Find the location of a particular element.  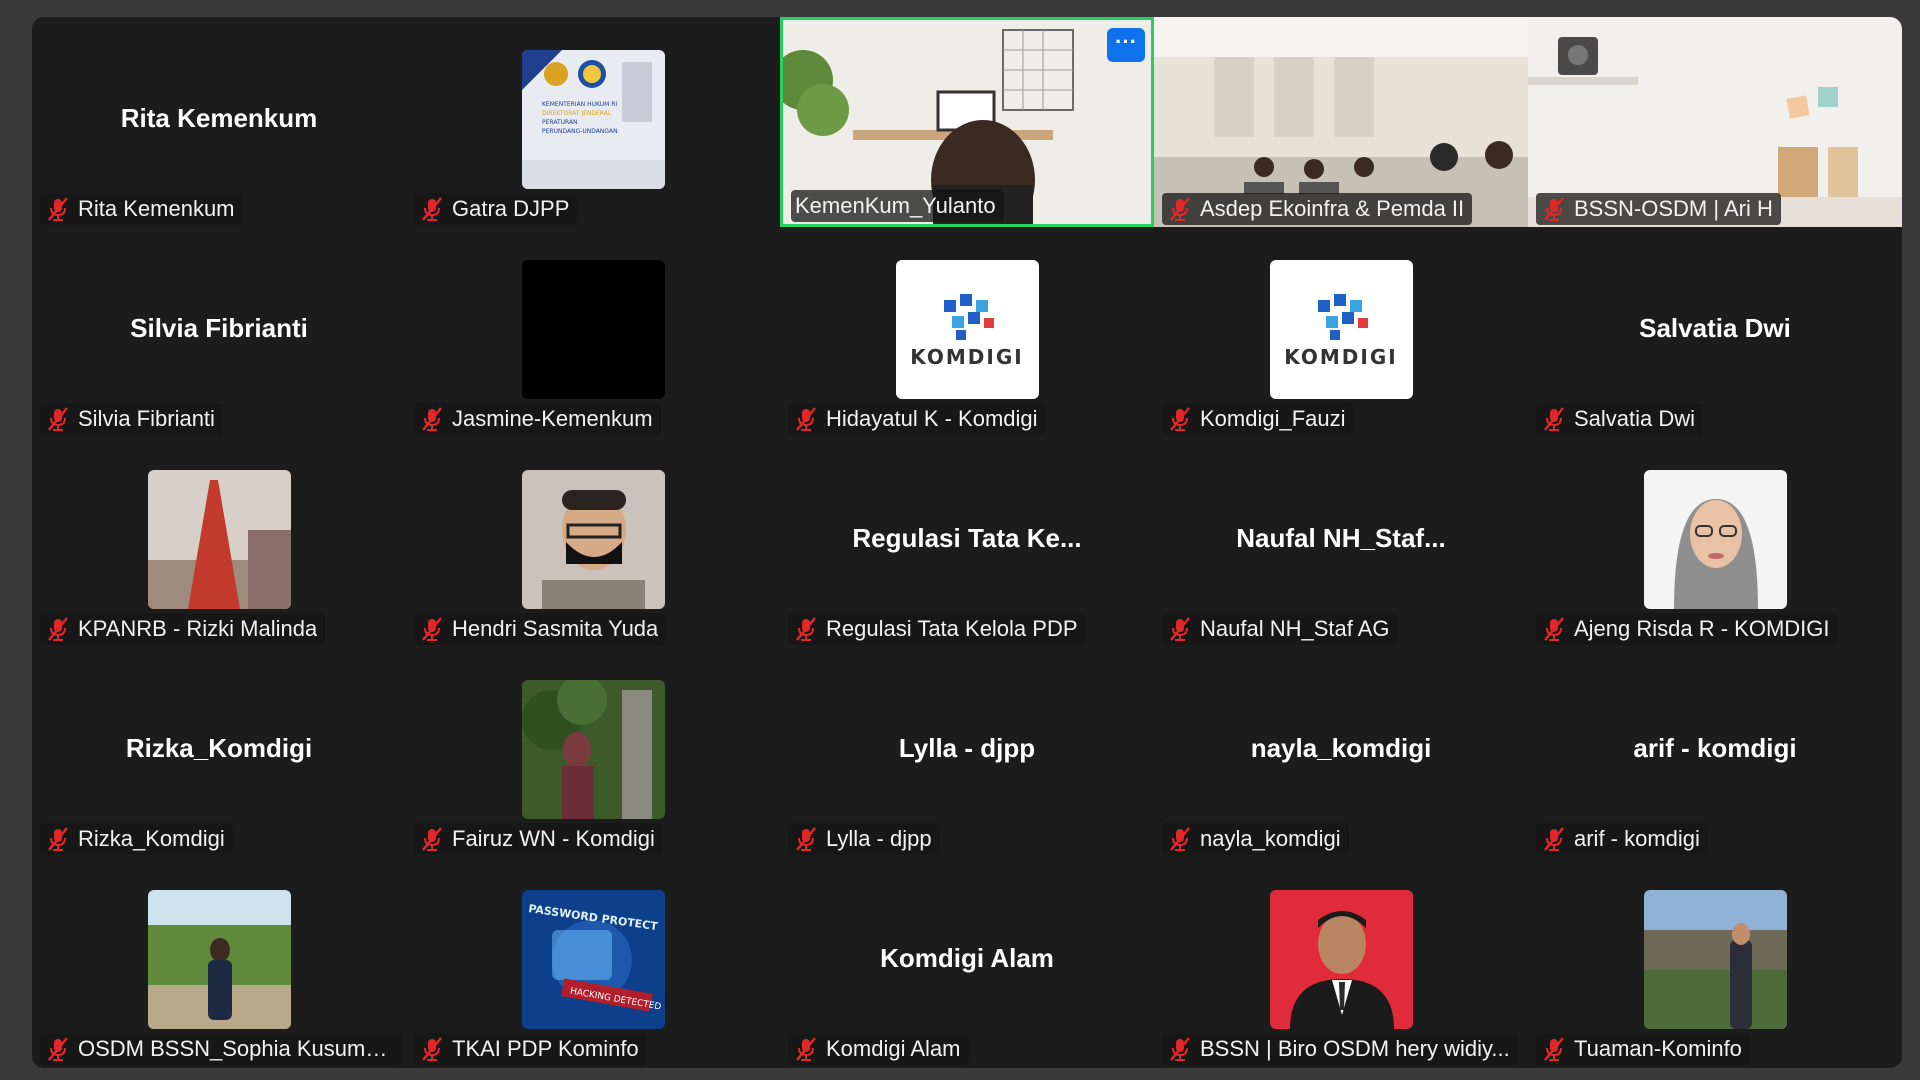

participant-name-label: Fairuz WN - Komdigi is located at coordinates (538, 839).